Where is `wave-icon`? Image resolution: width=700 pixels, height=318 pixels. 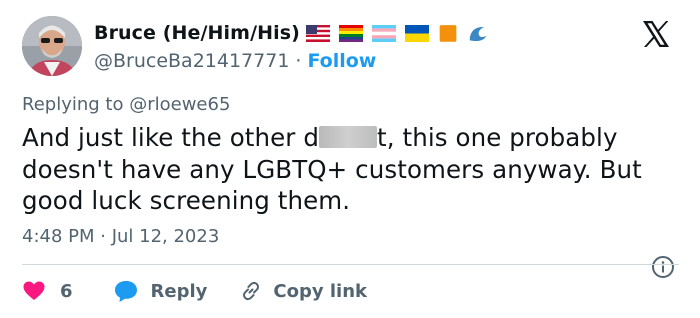 wave-icon is located at coordinates (478, 34).